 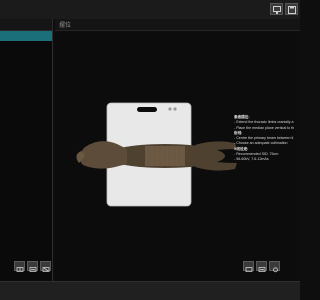 What do you see at coordinates (150, 9) in the screenshot?
I see `top-toolbar` at bounding box center [150, 9].